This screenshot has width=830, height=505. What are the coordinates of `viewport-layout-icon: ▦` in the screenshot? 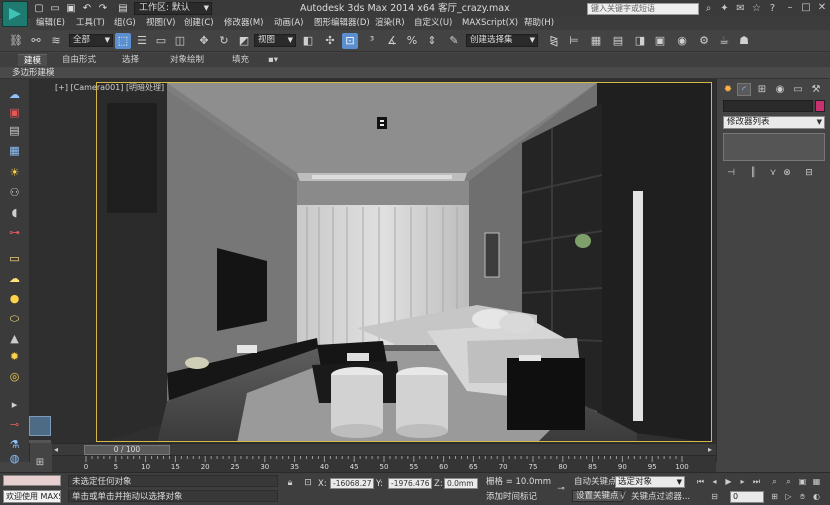 It's located at (14, 150).